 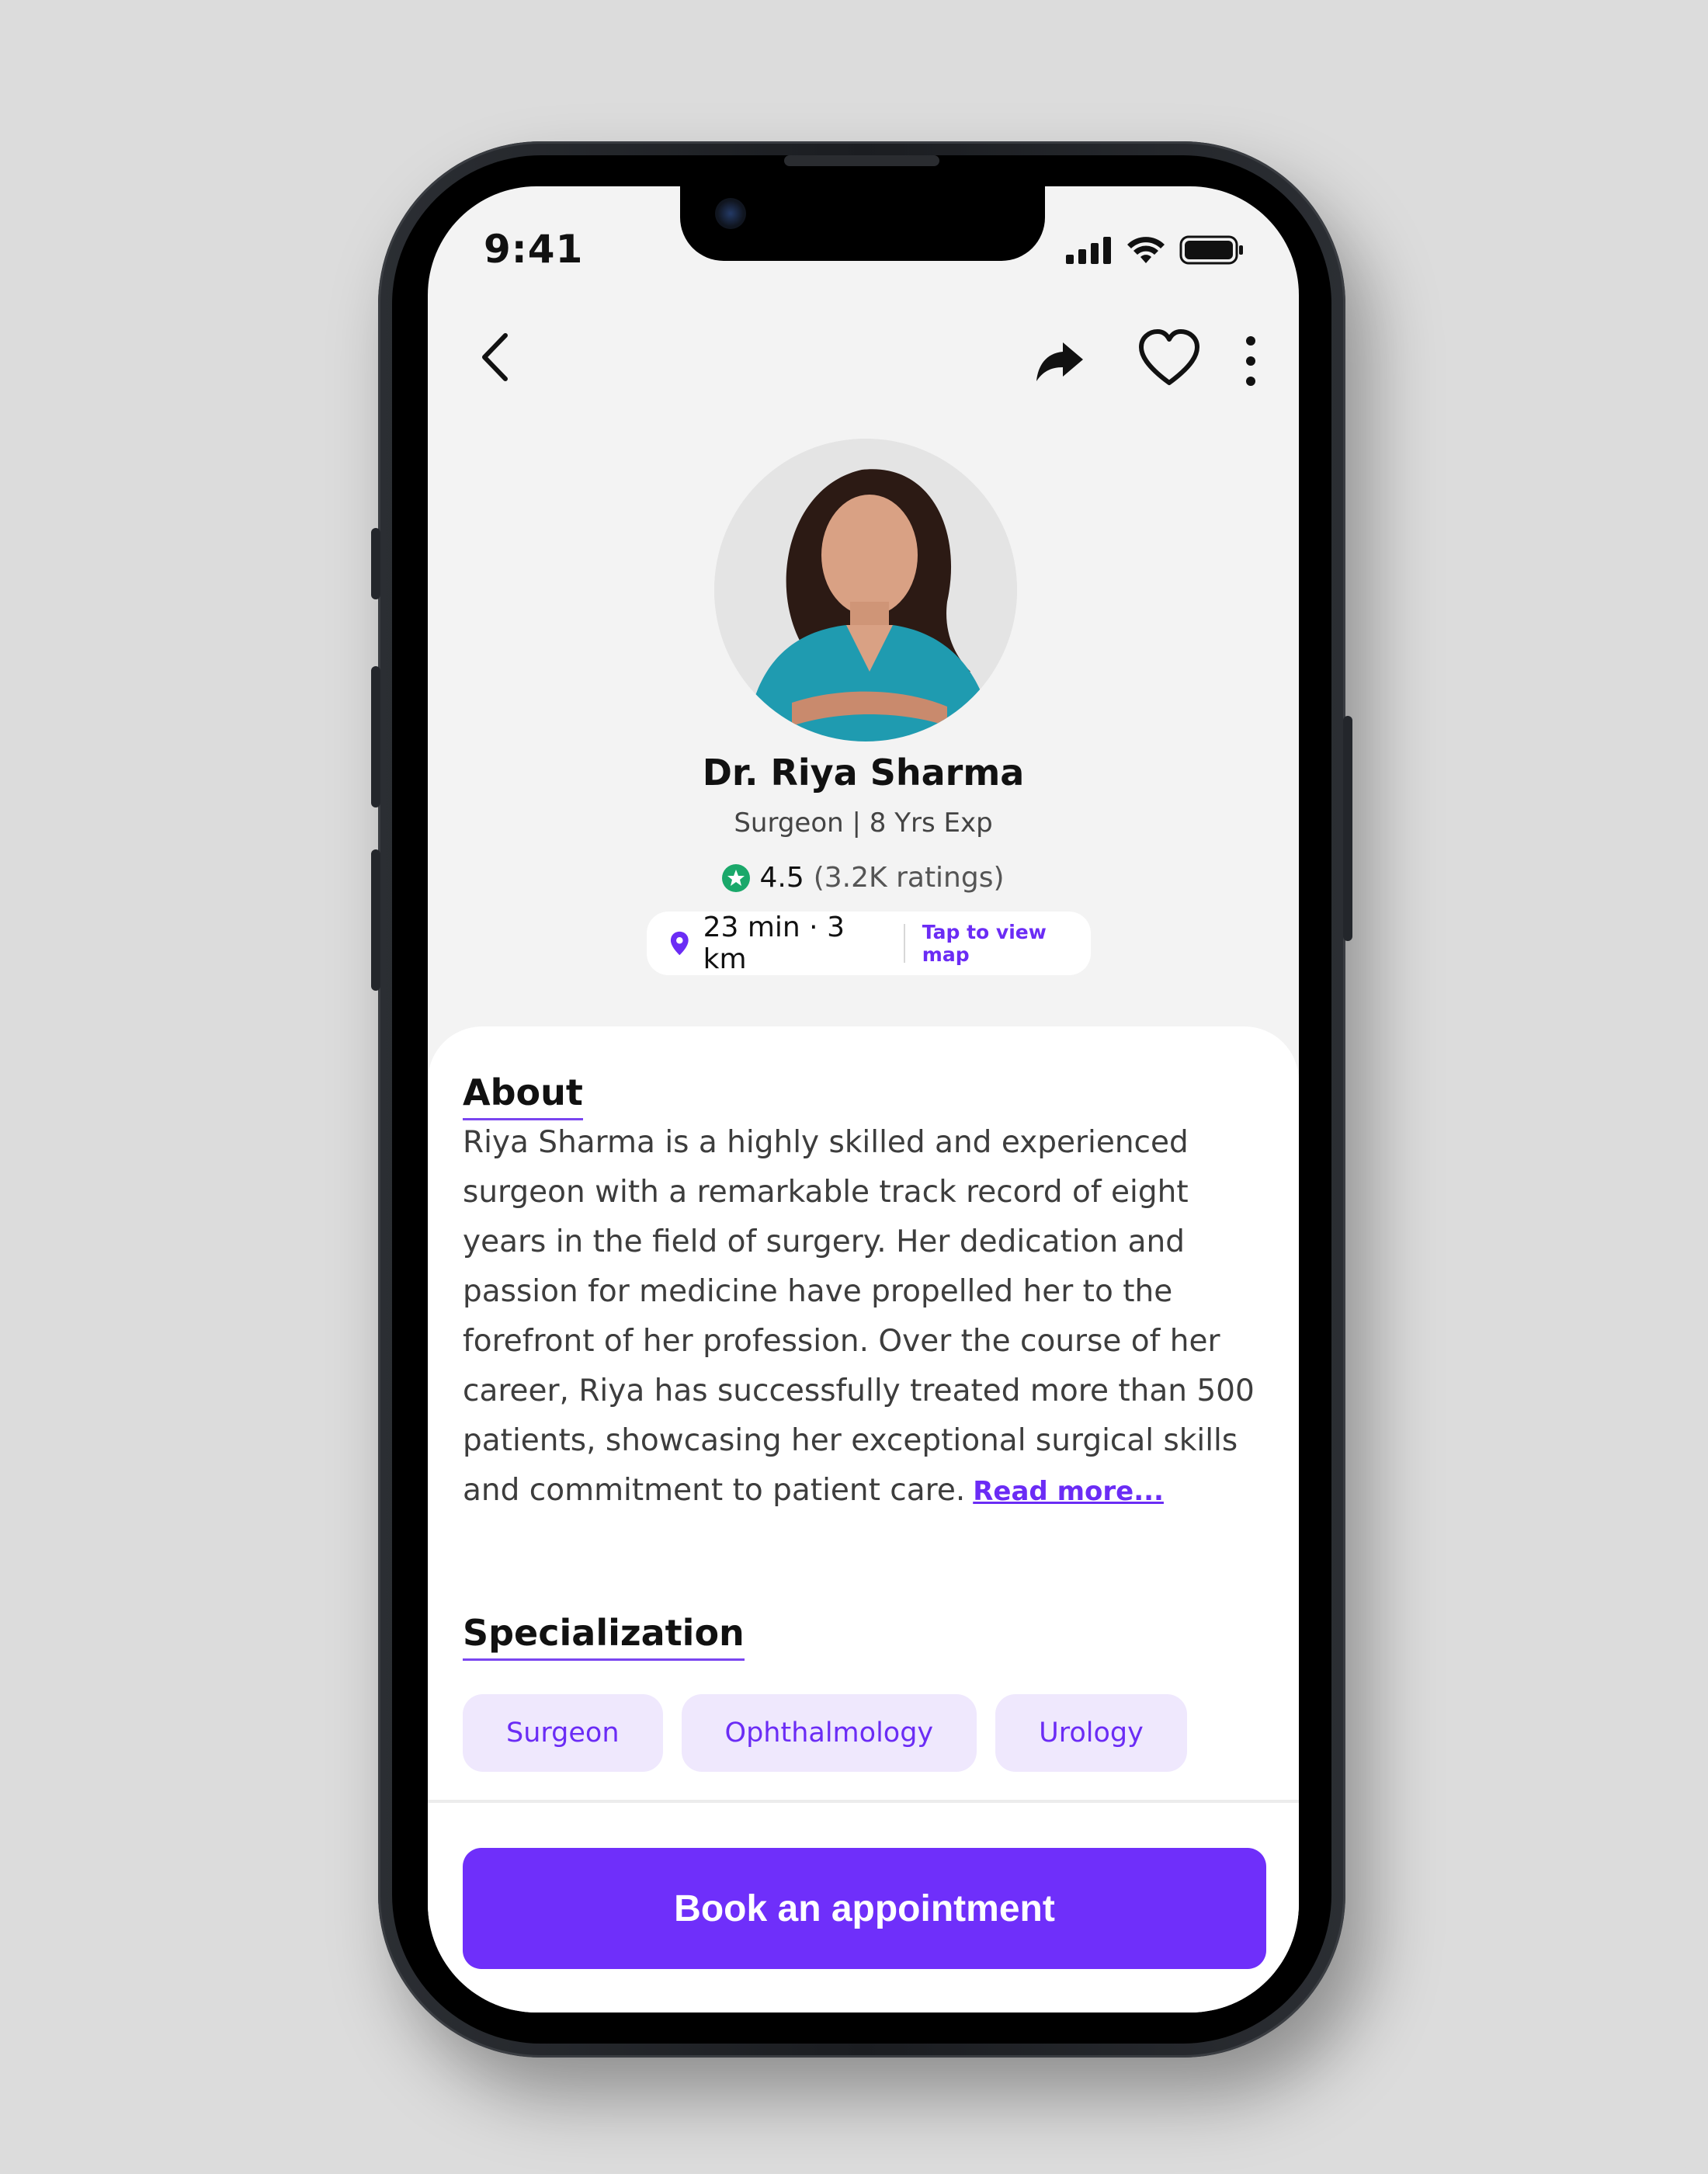 I want to click on rating-count: (3.2K ratings), so click(x=909, y=878).